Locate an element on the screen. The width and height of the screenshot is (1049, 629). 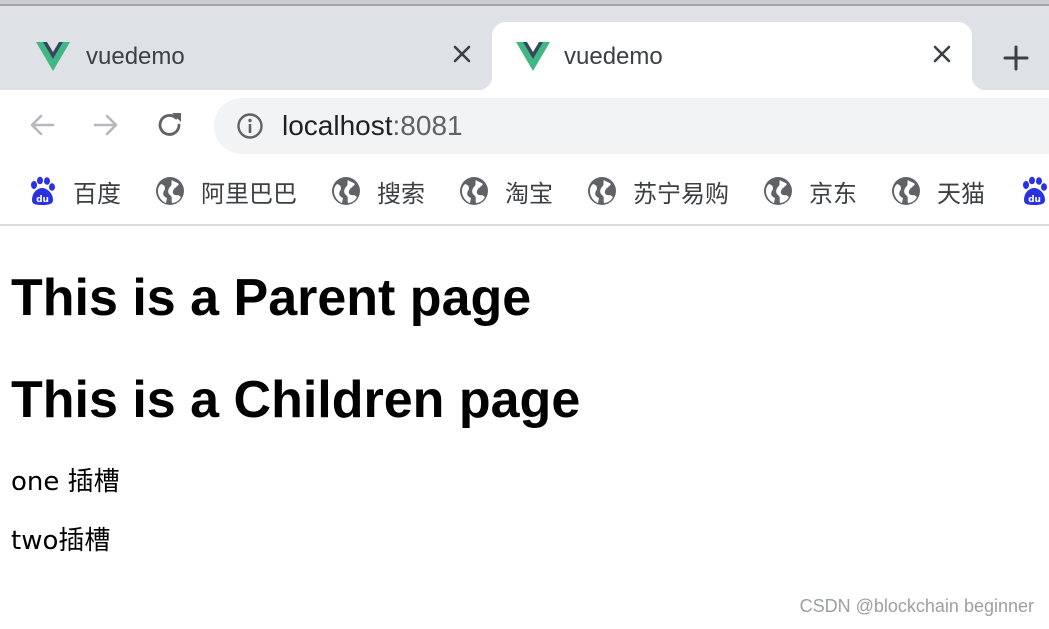
bookmark-taobao: 淘宝 is located at coordinates (506, 191).